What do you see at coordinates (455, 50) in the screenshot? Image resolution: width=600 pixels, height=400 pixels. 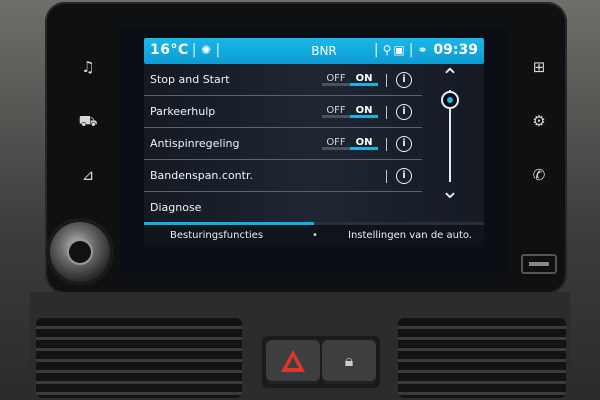 I see `clock: 09:39` at bounding box center [455, 50].